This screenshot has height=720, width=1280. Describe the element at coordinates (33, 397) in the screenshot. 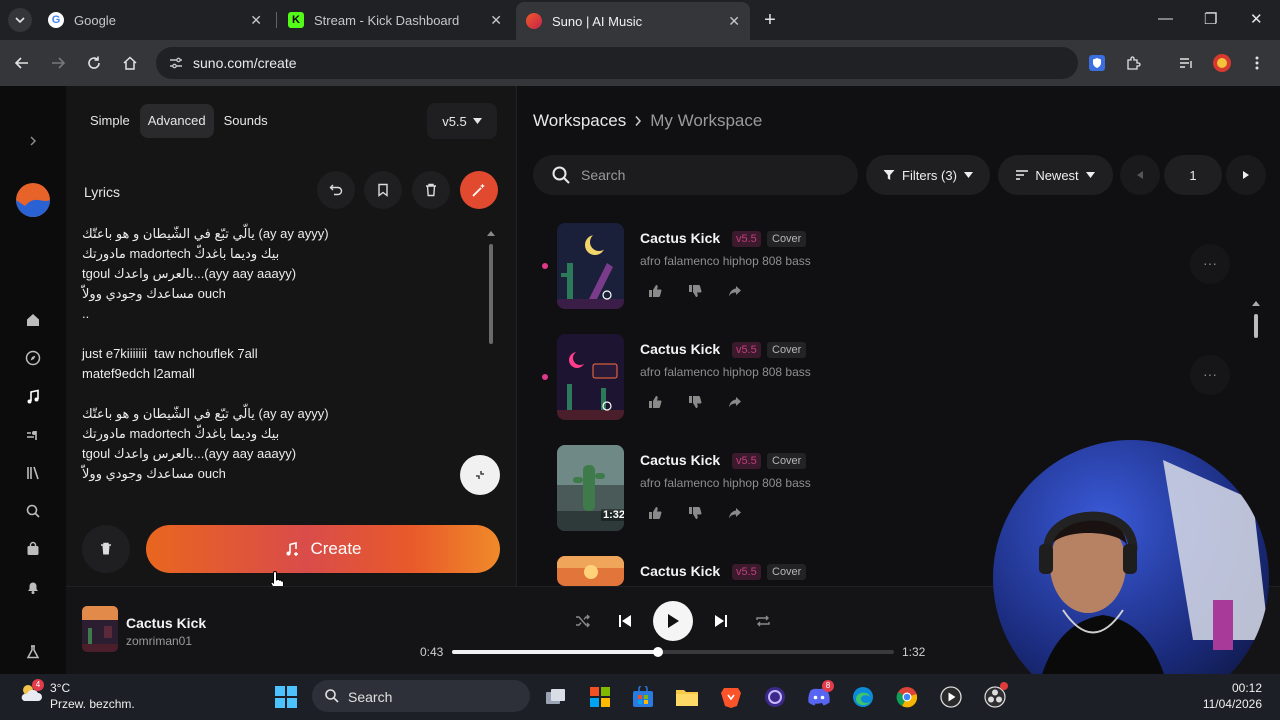

I see `nav-create` at that location.